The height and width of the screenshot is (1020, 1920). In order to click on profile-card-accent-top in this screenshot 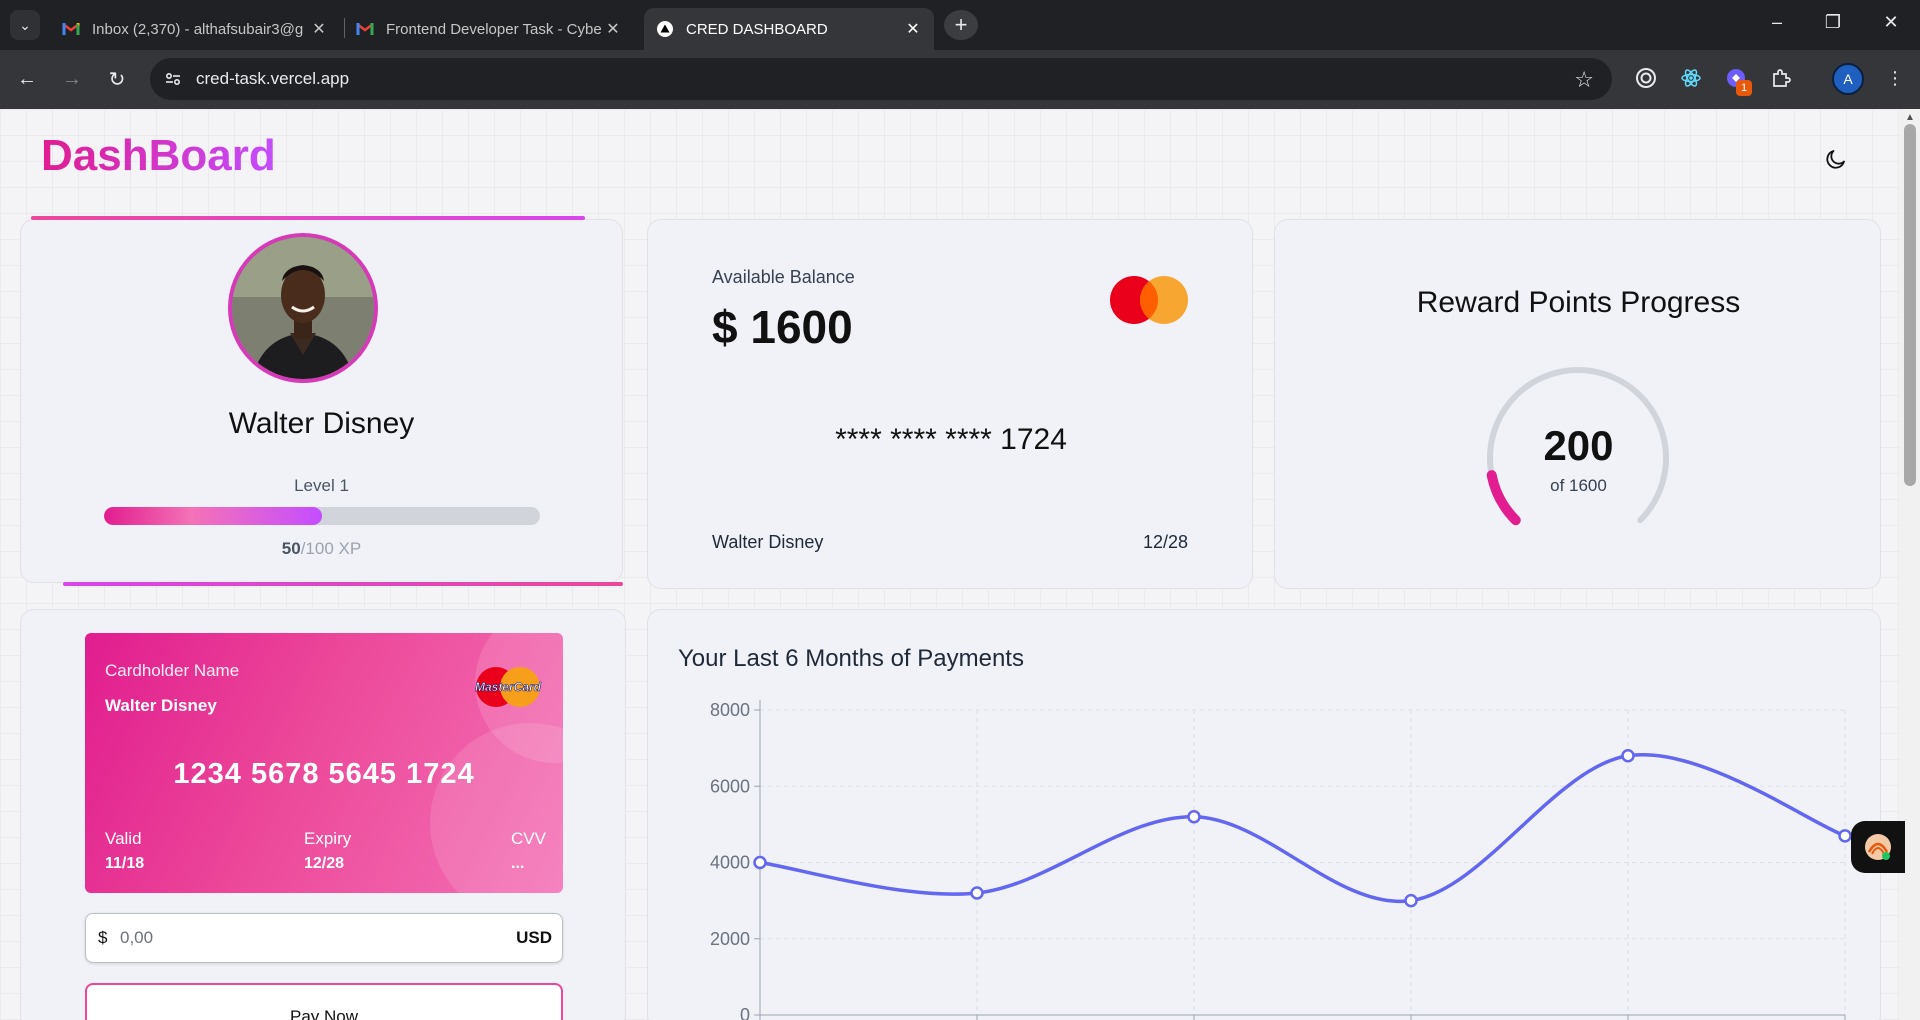, I will do `click(308, 218)`.